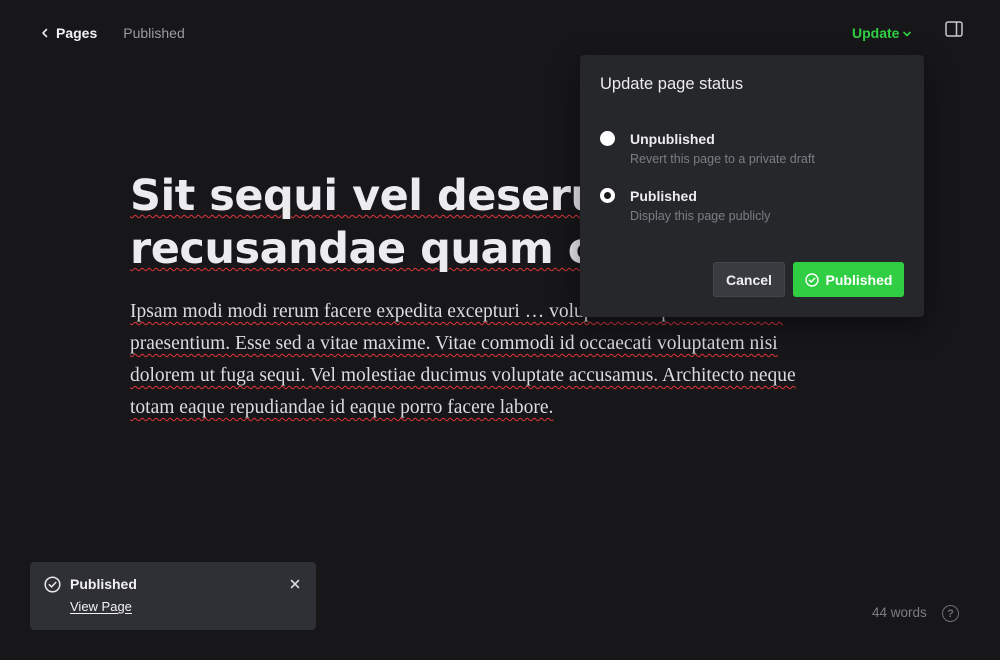  I want to click on close-icon, so click(295, 584).